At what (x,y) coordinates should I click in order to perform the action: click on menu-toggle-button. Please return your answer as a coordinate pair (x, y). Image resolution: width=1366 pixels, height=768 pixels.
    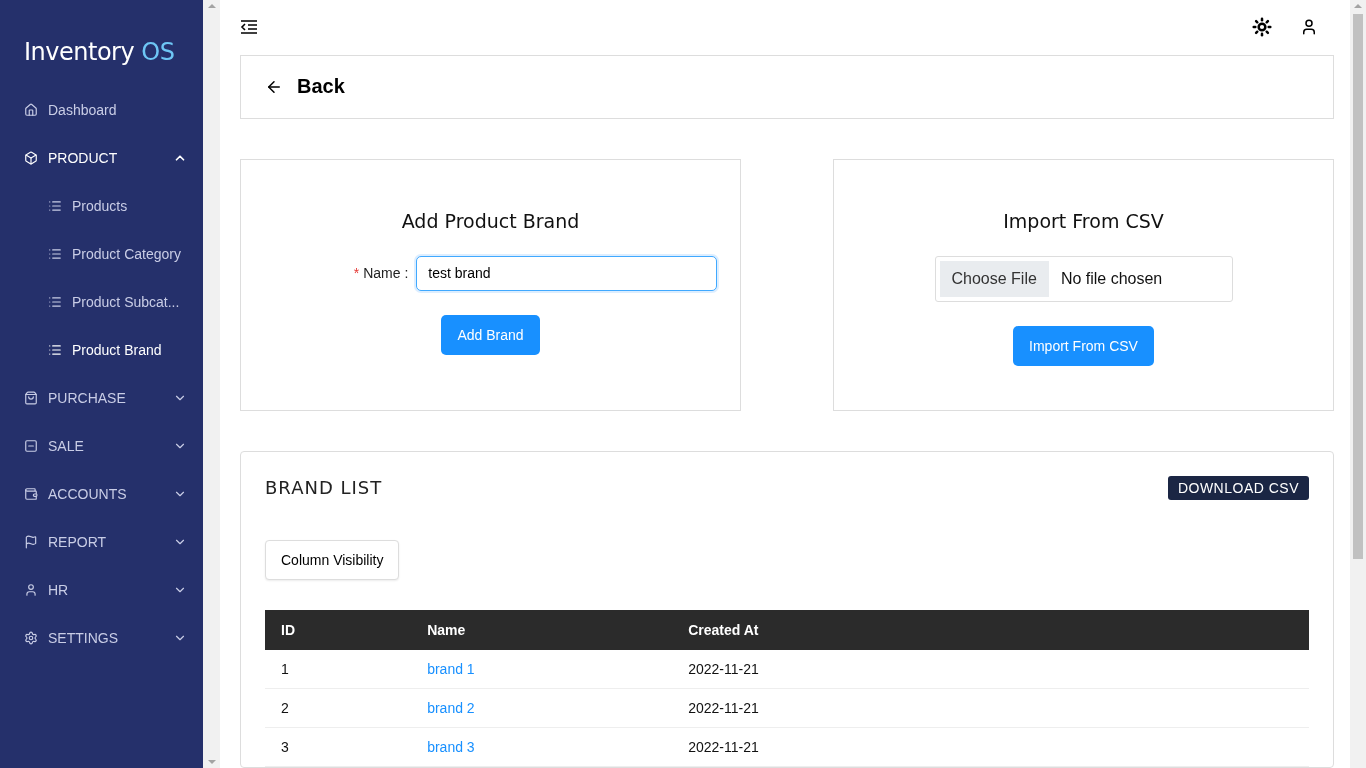
    Looking at the image, I should click on (249, 27).